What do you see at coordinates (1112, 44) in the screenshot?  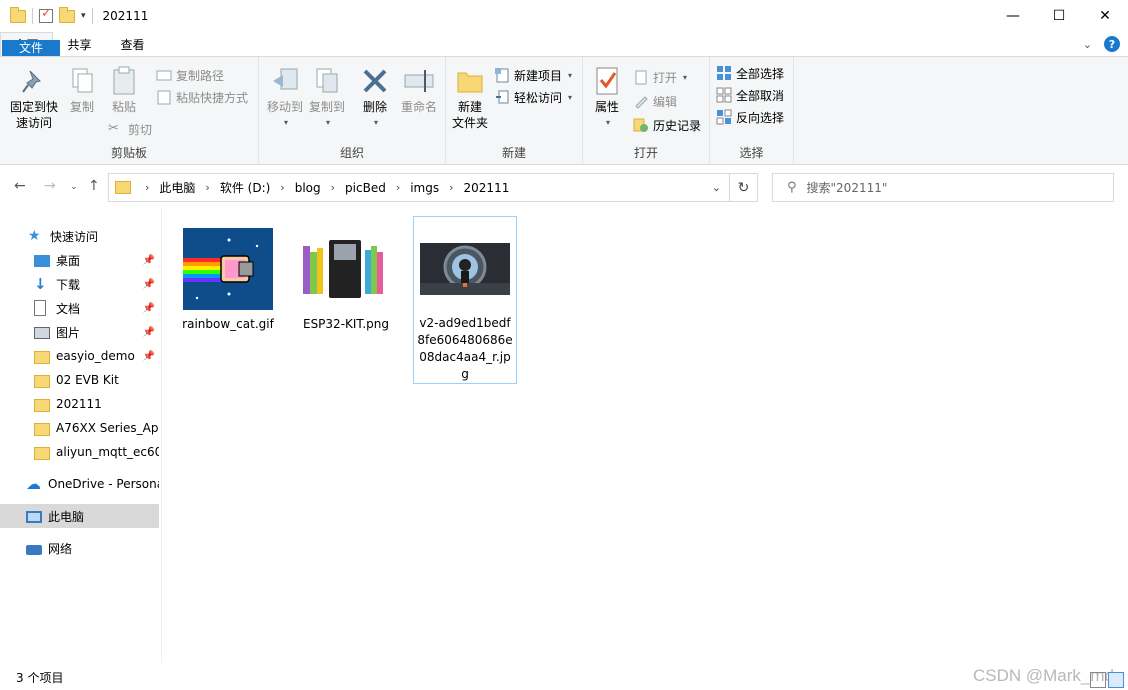 I see `help-icon: ?` at bounding box center [1112, 44].